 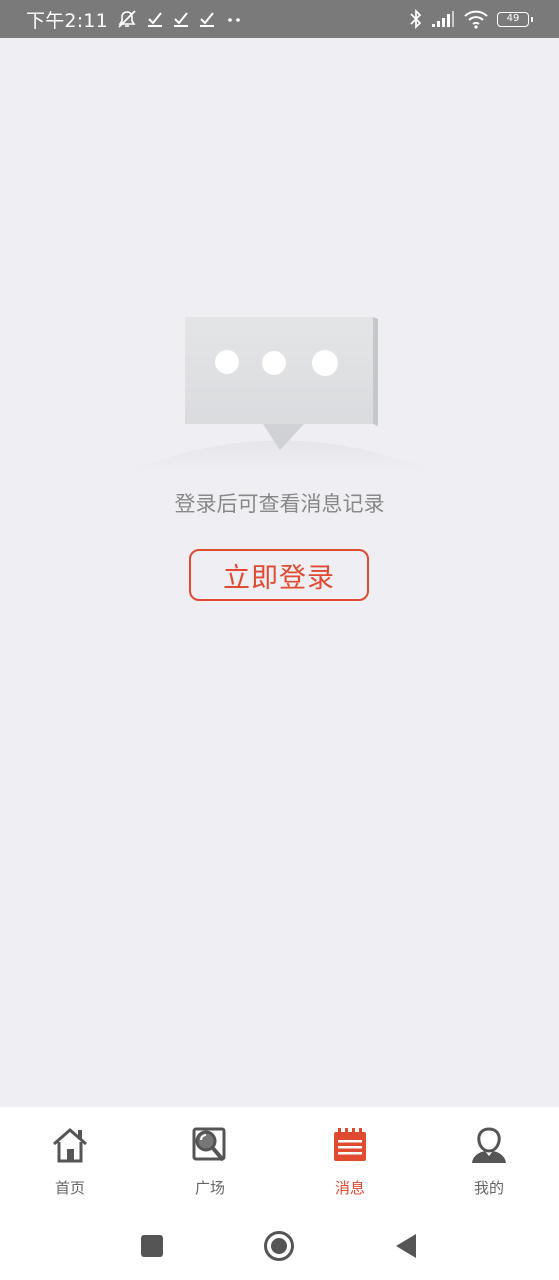 I want to click on square-icon, so click(x=152, y=1246).